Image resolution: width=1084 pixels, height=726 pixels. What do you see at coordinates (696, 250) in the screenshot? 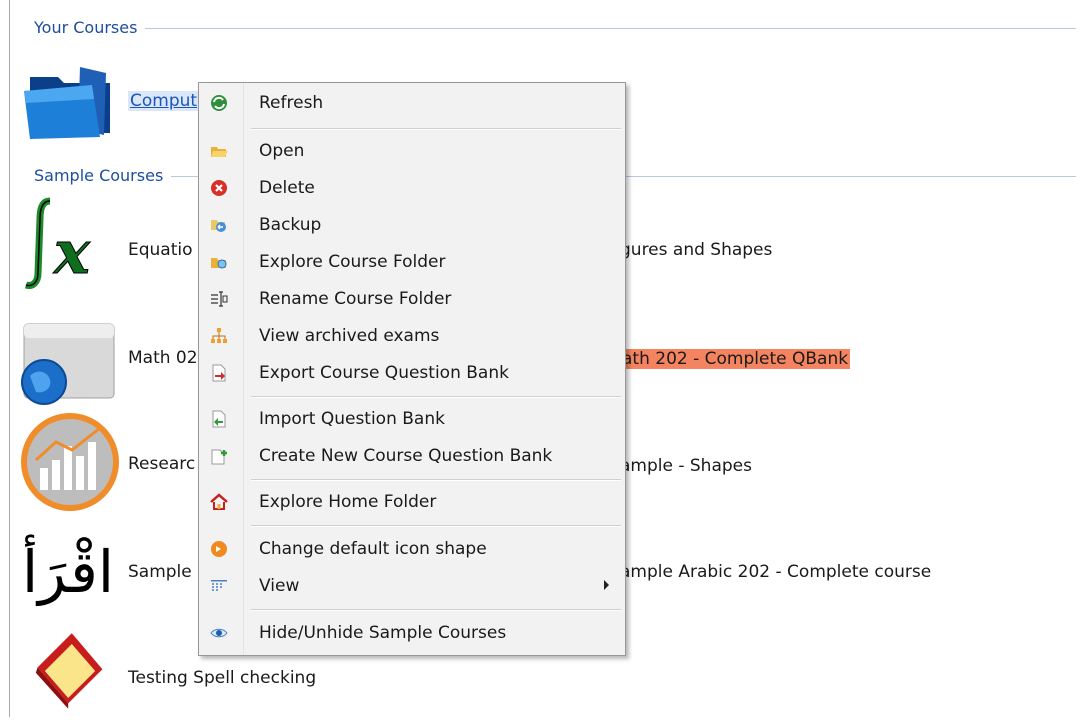
I see `course-label-figures: gures and Shapes` at bounding box center [696, 250].